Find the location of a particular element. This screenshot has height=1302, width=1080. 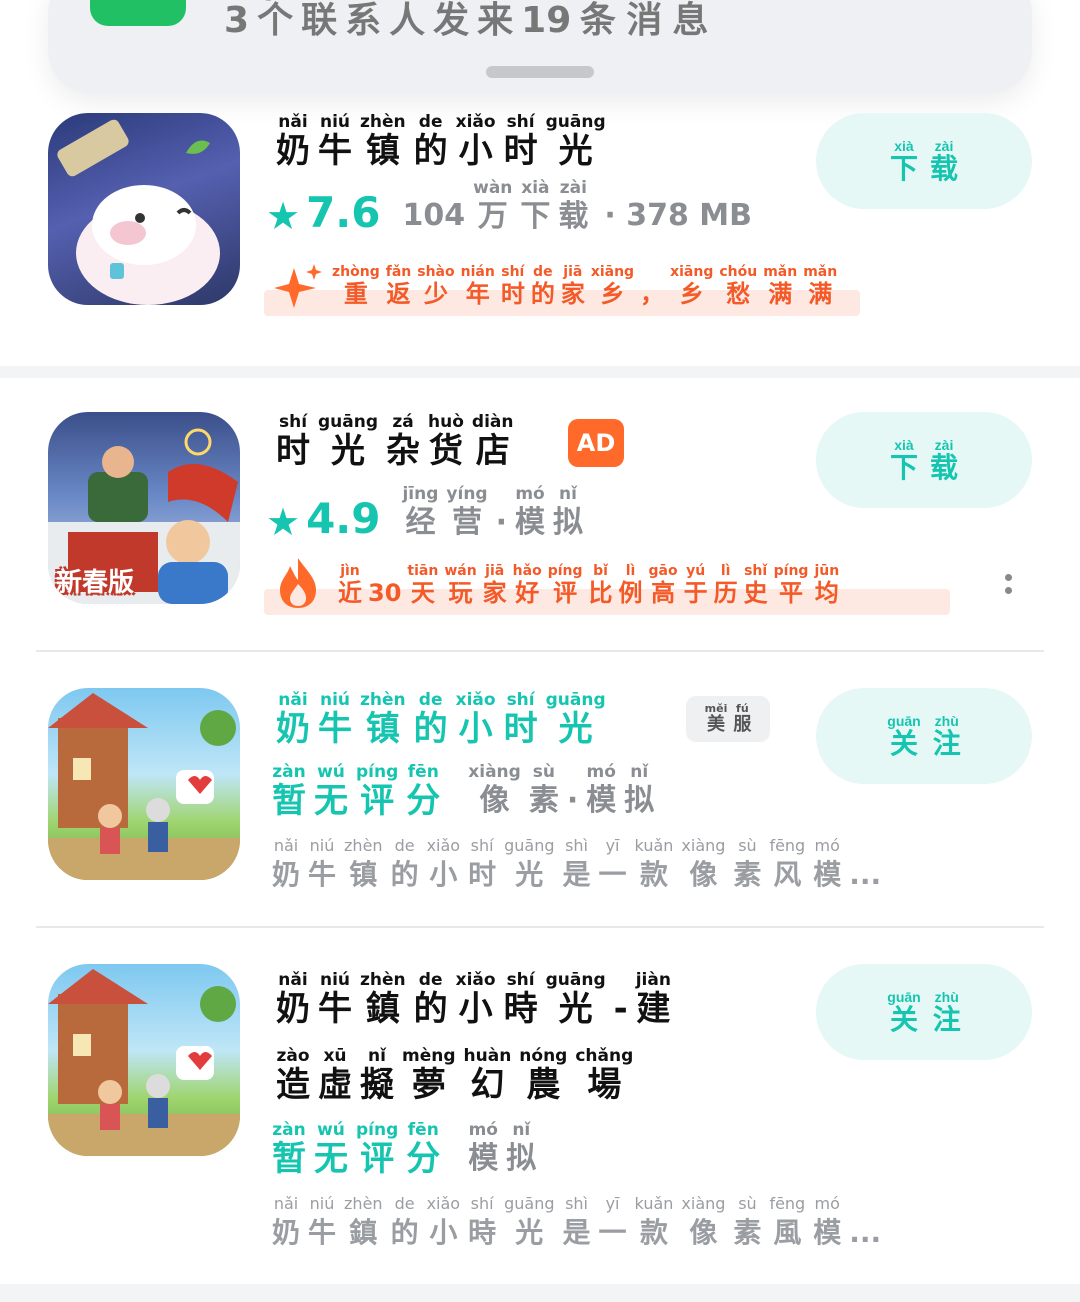

hanzi: 素 is located at coordinates (747, 1232).